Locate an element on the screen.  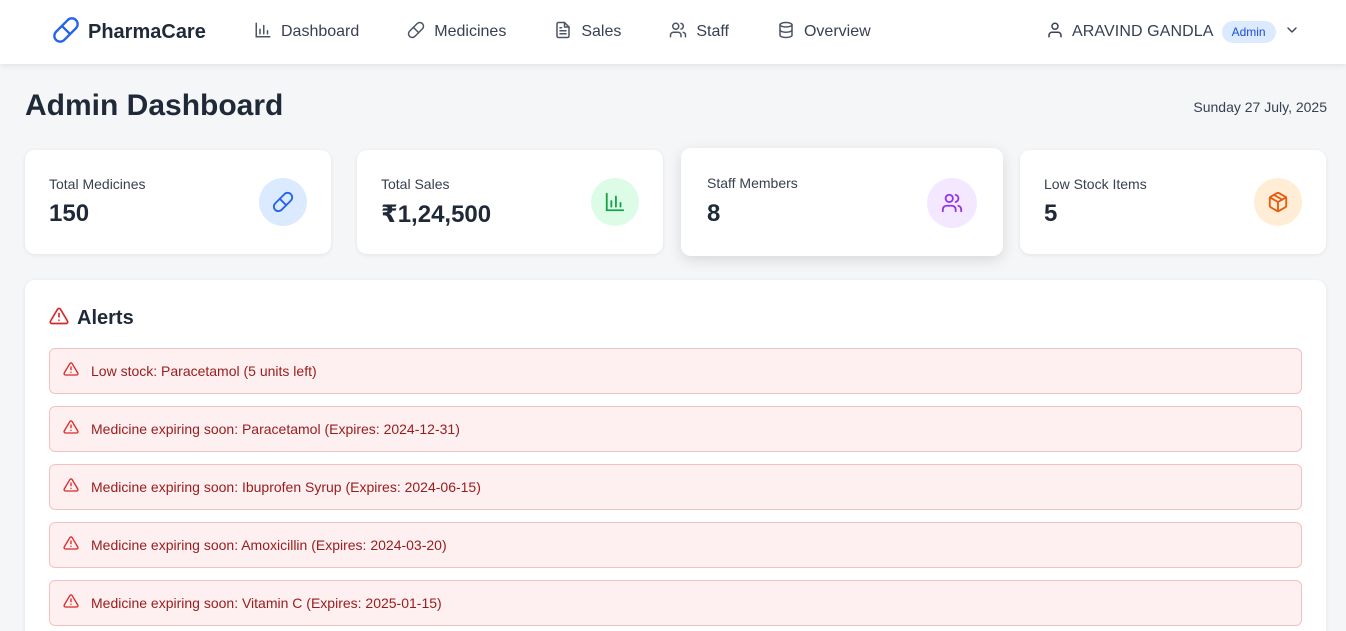
stat-value: ₹1,24,500 is located at coordinates (436, 214).